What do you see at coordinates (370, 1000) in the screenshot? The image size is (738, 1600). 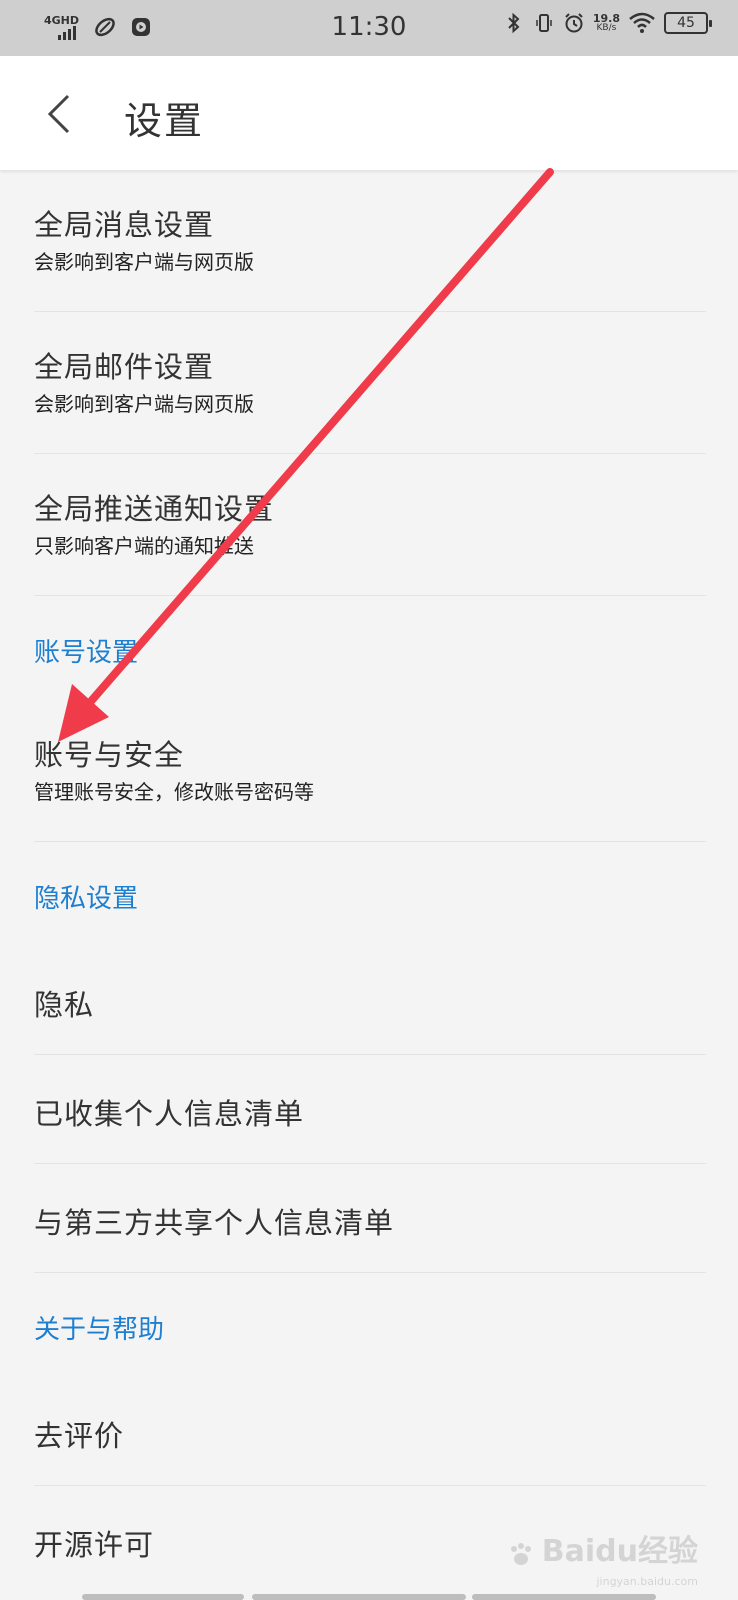 I see `privacy-item: 隐私` at bounding box center [370, 1000].